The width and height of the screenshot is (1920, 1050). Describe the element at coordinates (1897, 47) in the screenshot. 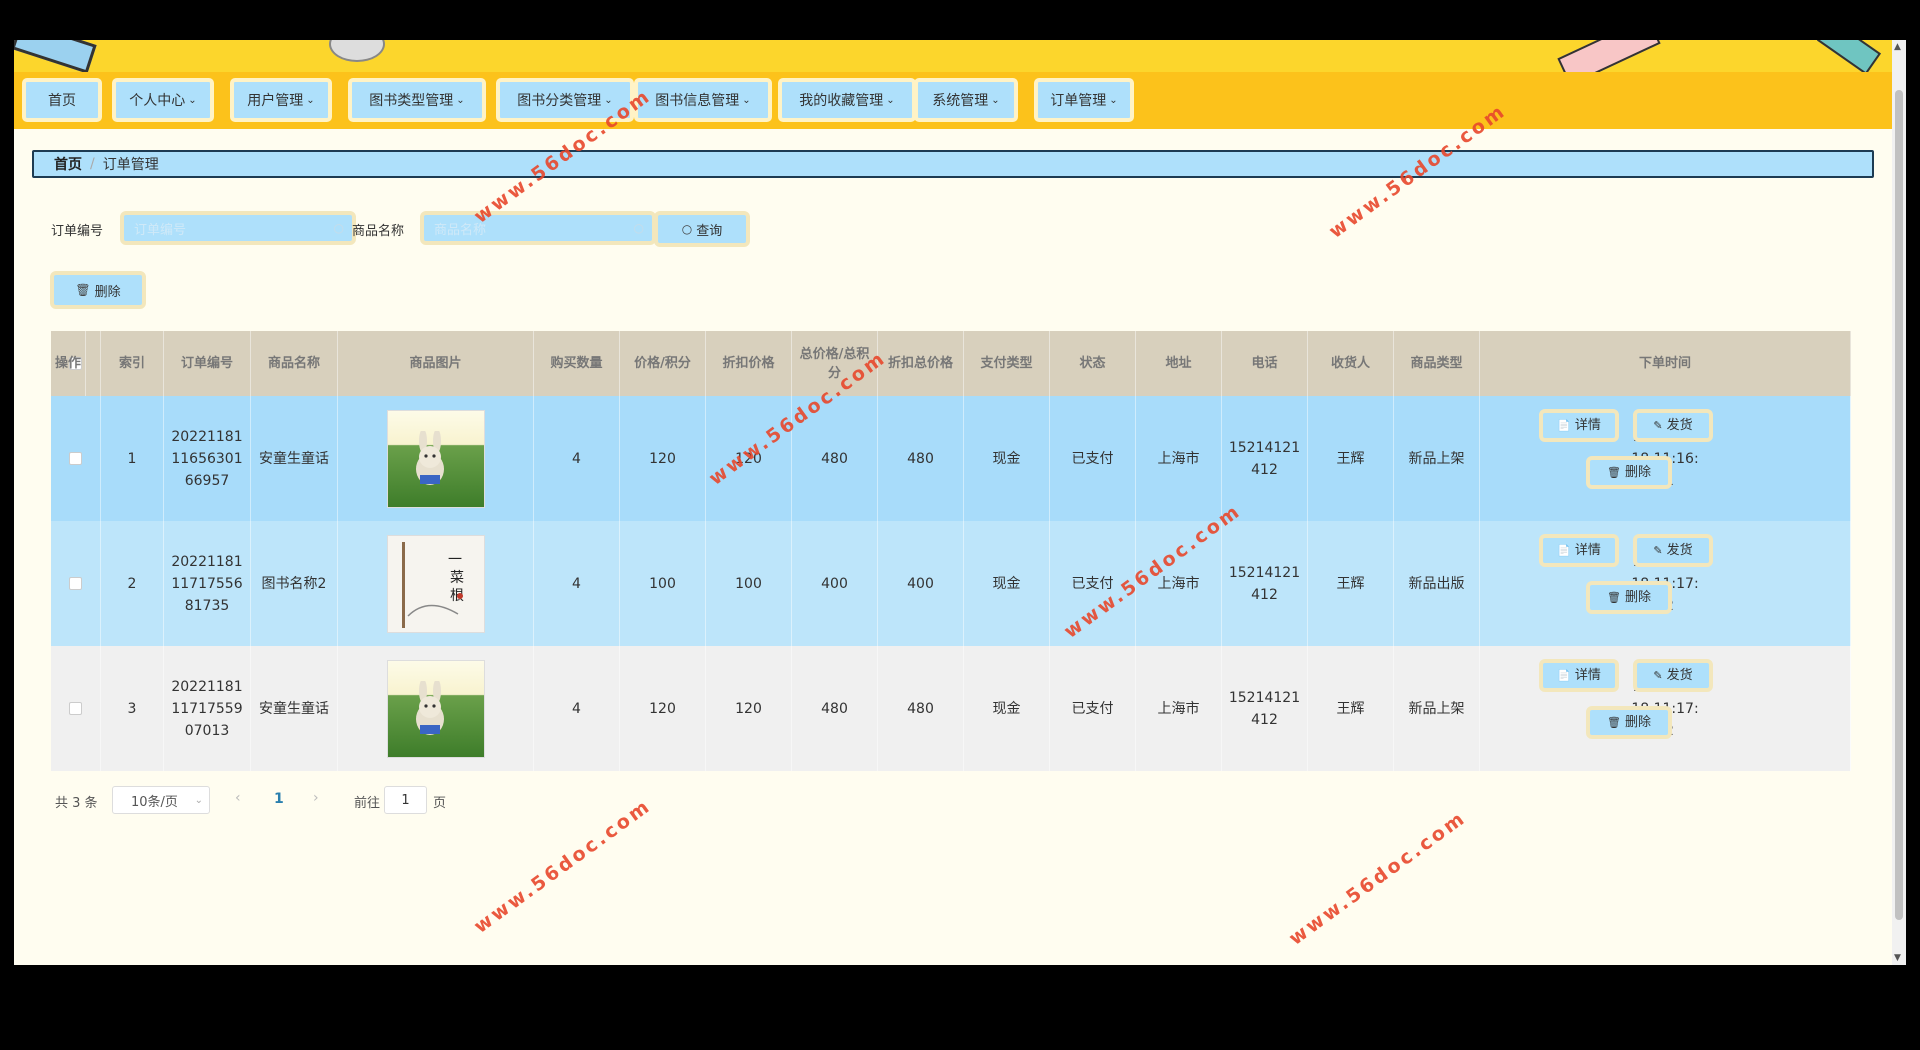

I see `scroll-up-icon: ▲` at that location.